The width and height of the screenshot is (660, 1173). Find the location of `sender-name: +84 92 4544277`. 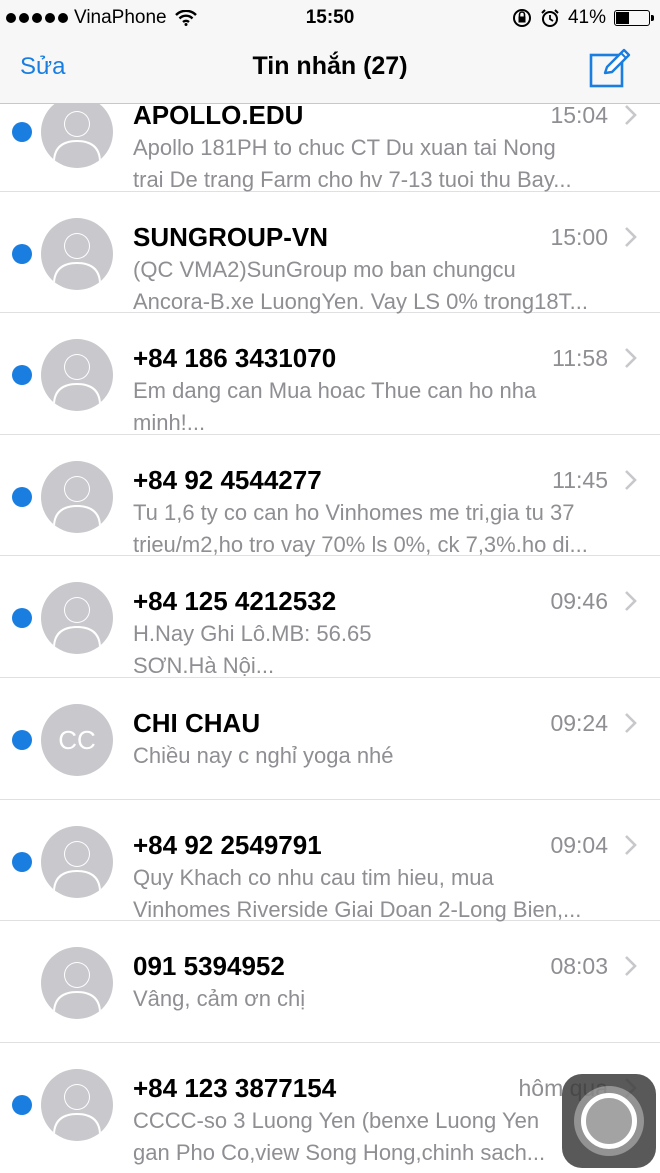

sender-name: +84 92 4544277 is located at coordinates (227, 479).